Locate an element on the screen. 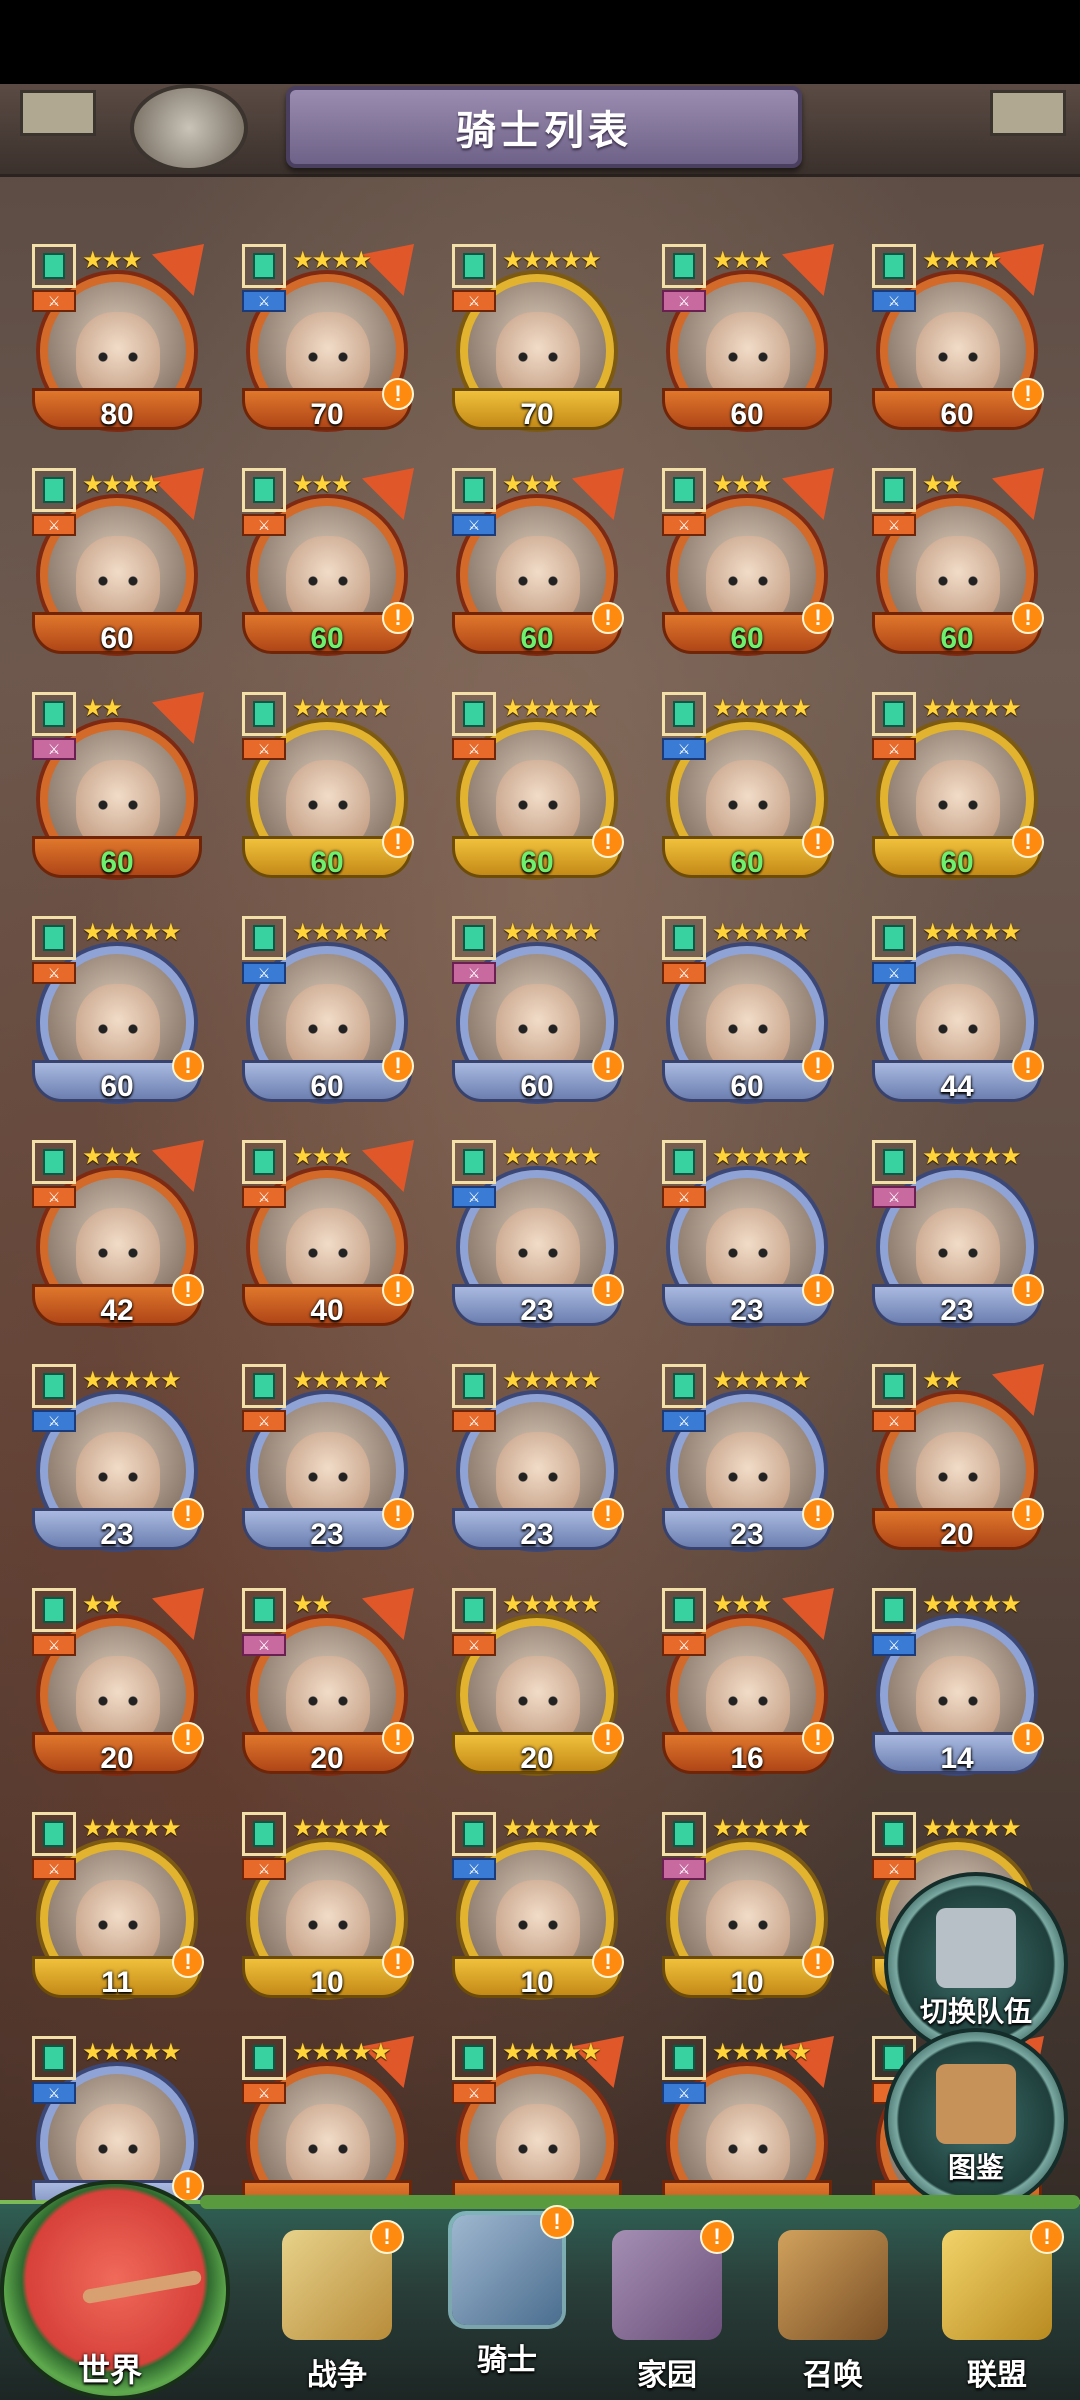  knight-card: ⚔ ★★★★ 70! is located at coordinates (327, 338).